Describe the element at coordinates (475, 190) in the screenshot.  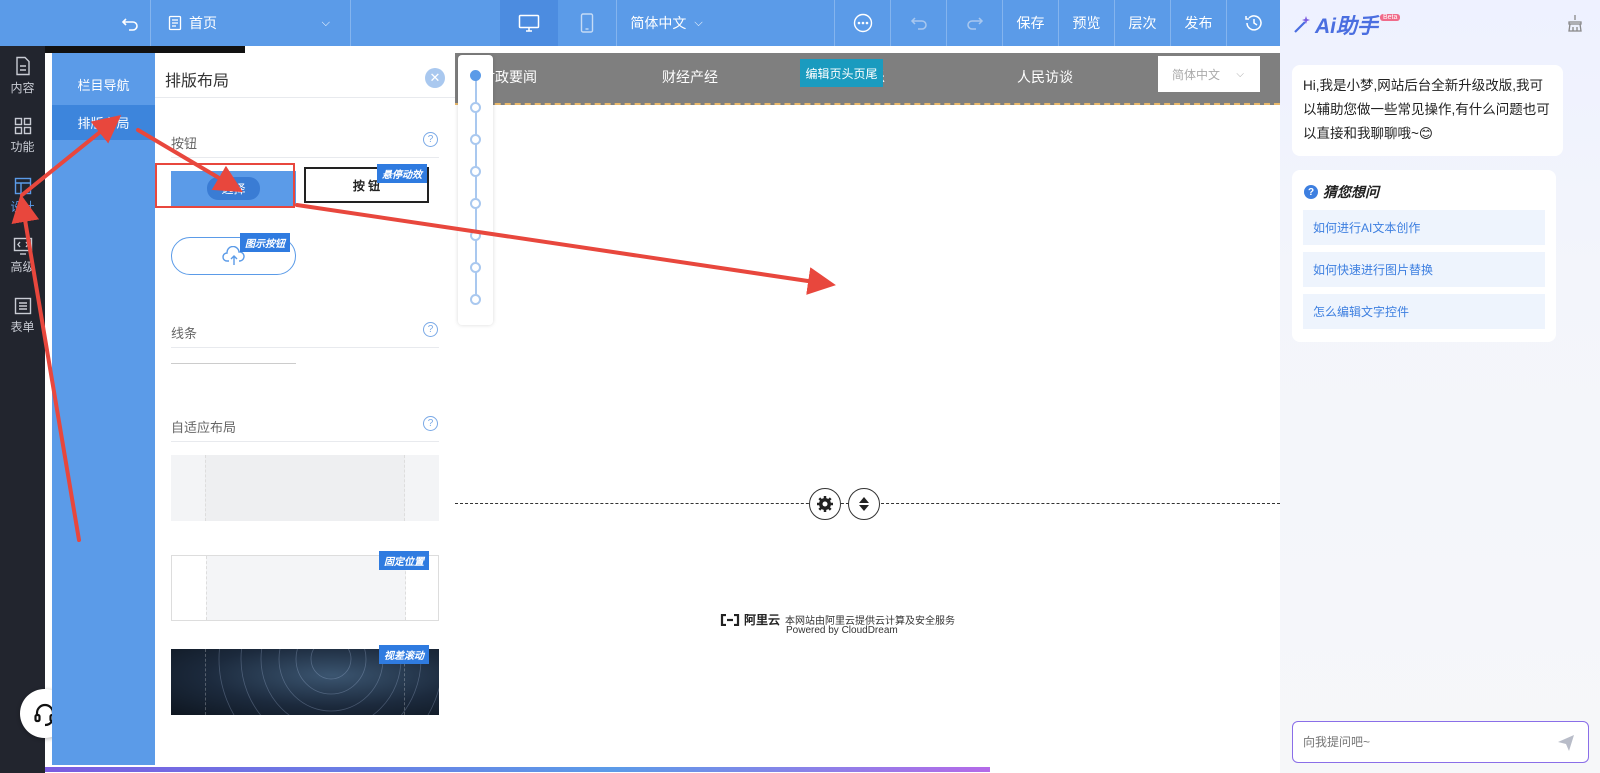
I see `timeline-slider` at that location.